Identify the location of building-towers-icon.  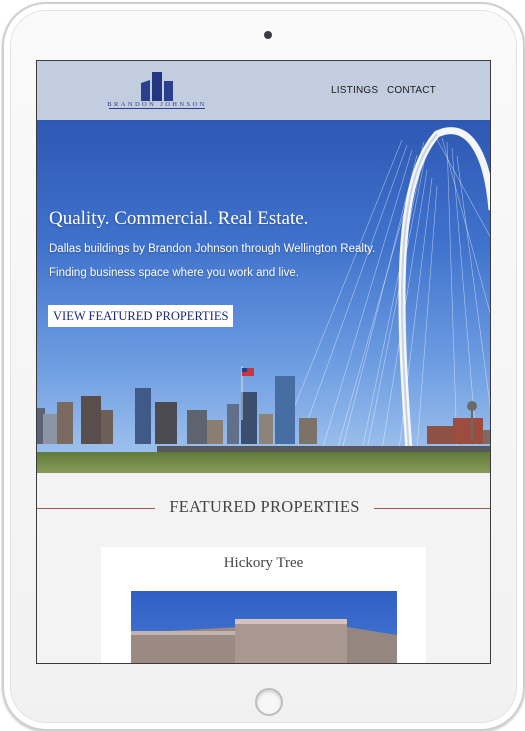
(157, 86).